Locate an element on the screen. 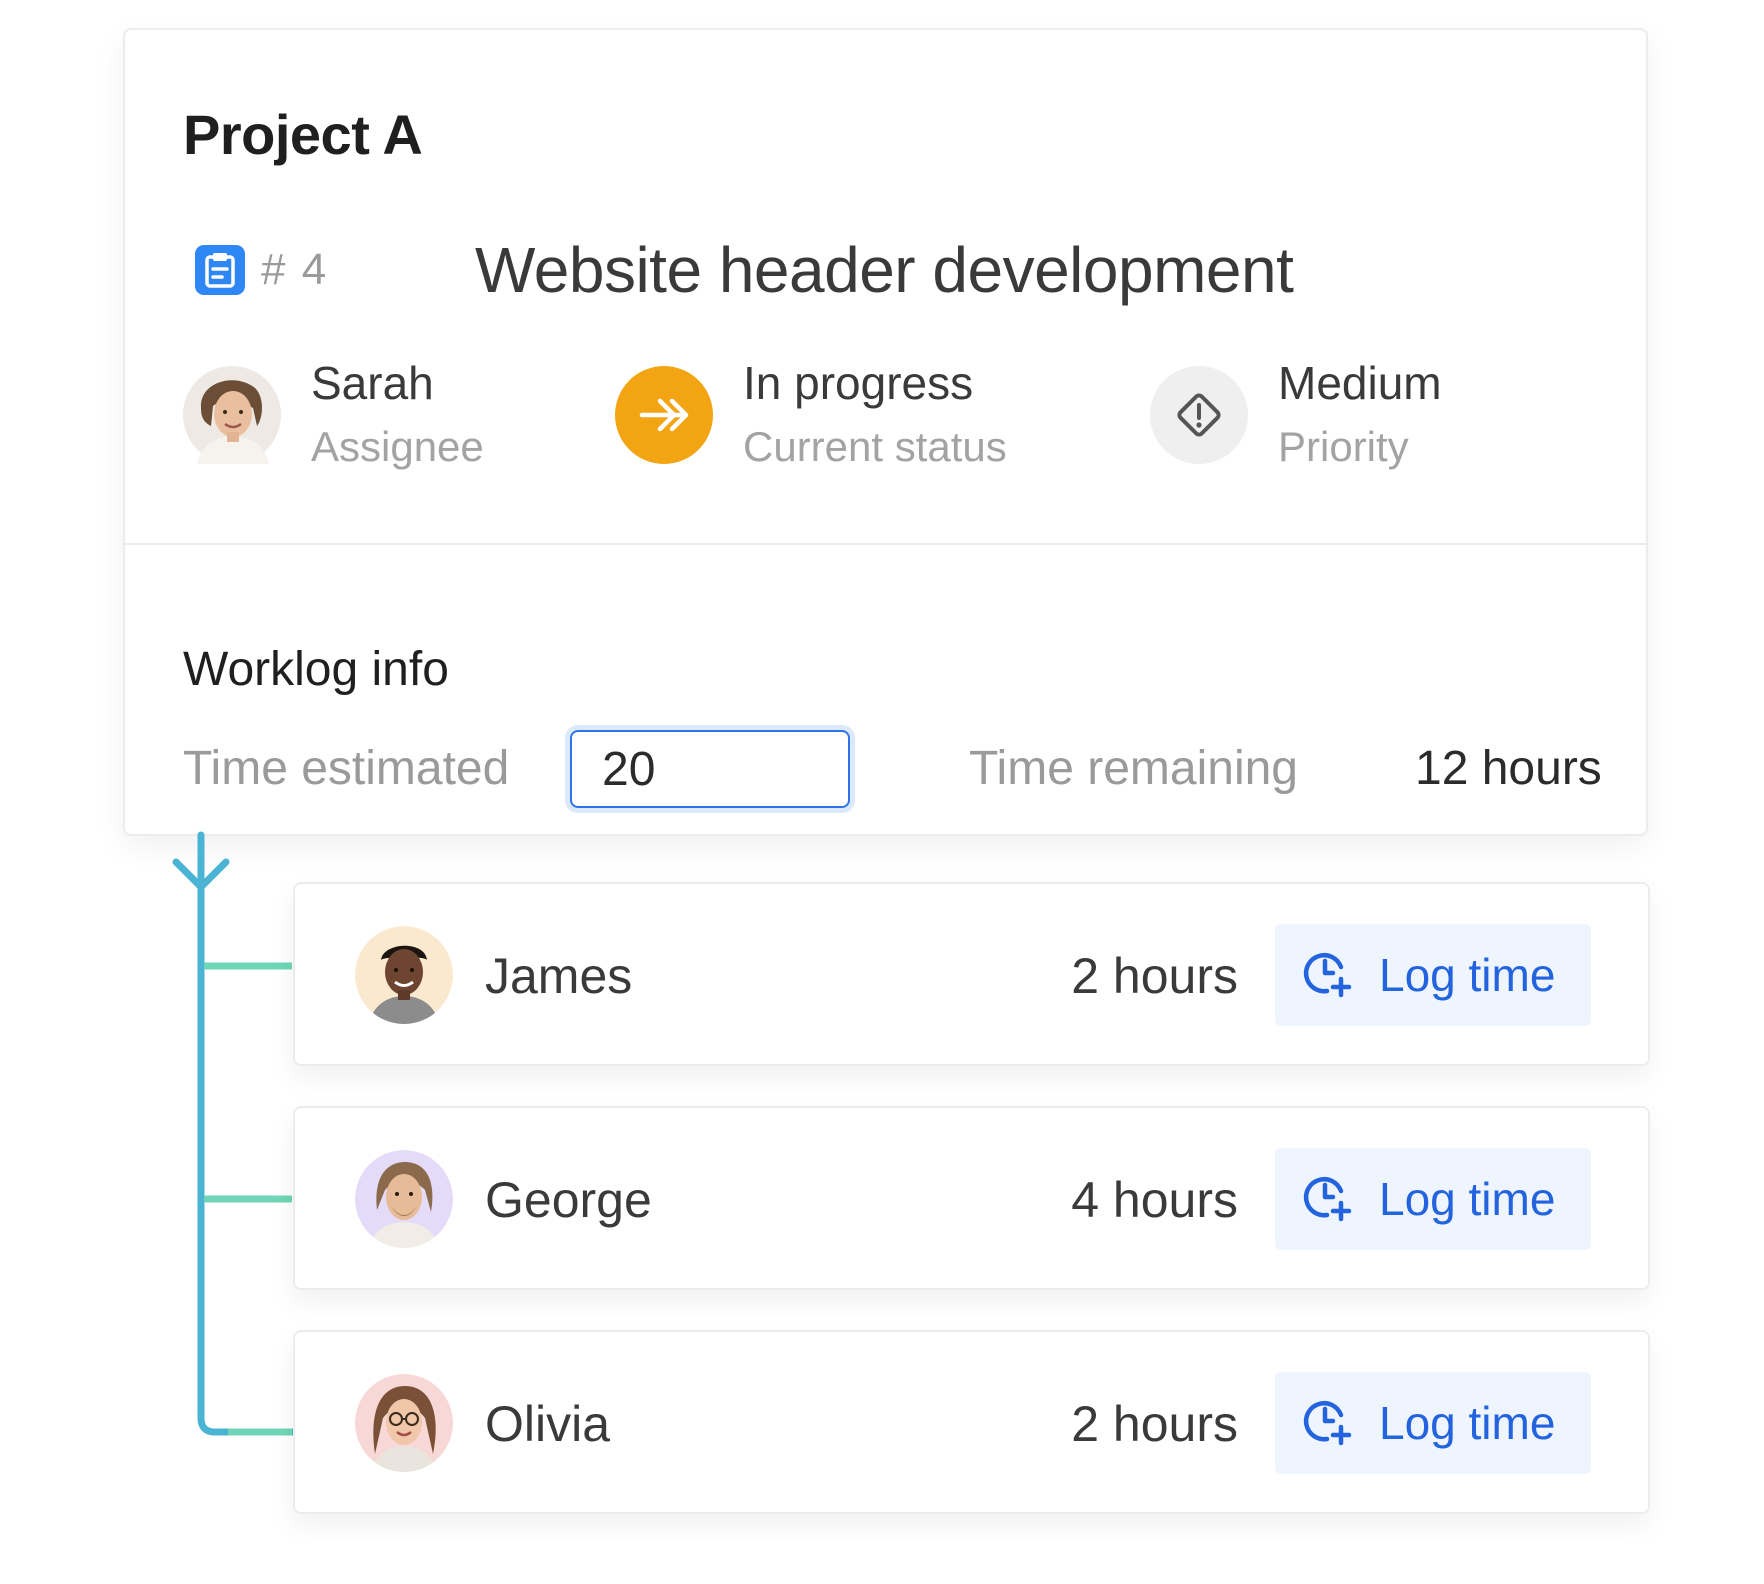  assignee-name: Sarah is located at coordinates (372, 383).